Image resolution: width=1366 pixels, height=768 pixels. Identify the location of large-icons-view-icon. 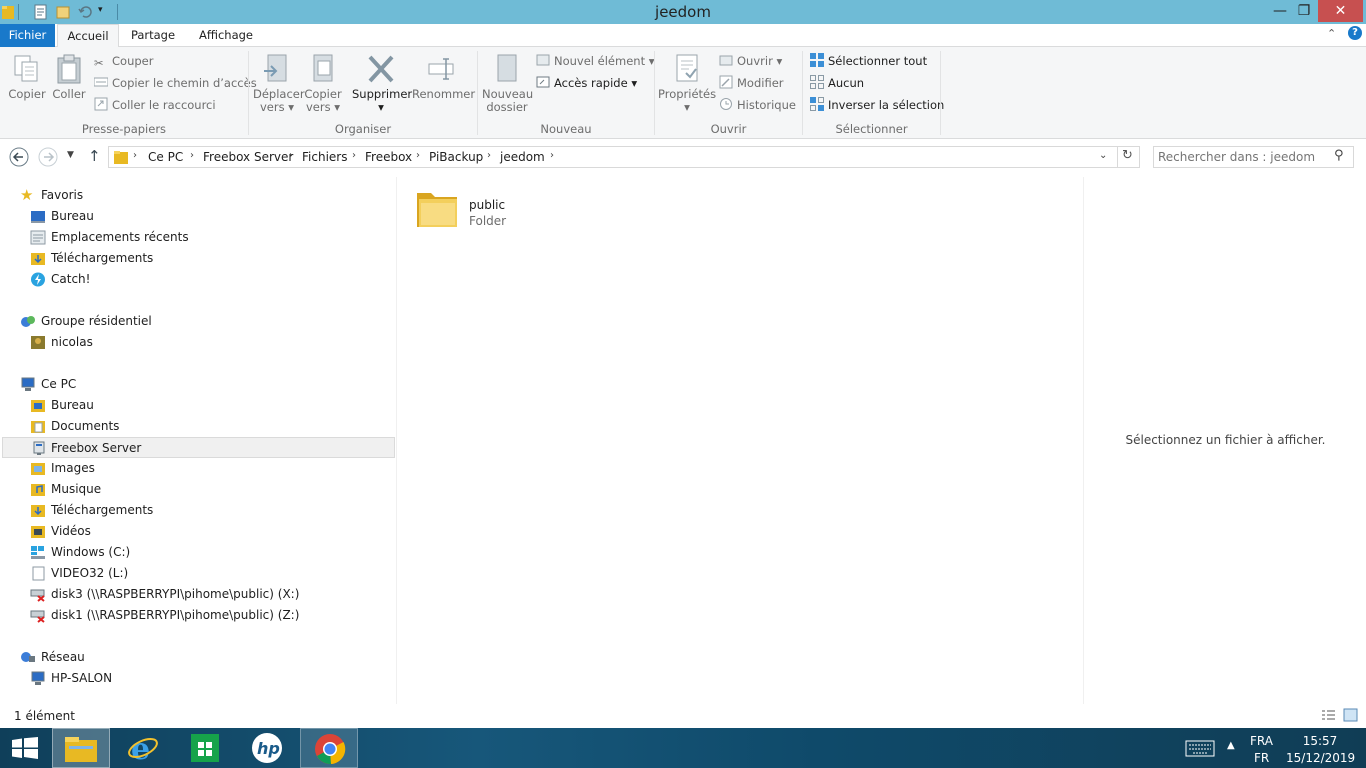
(1350, 715).